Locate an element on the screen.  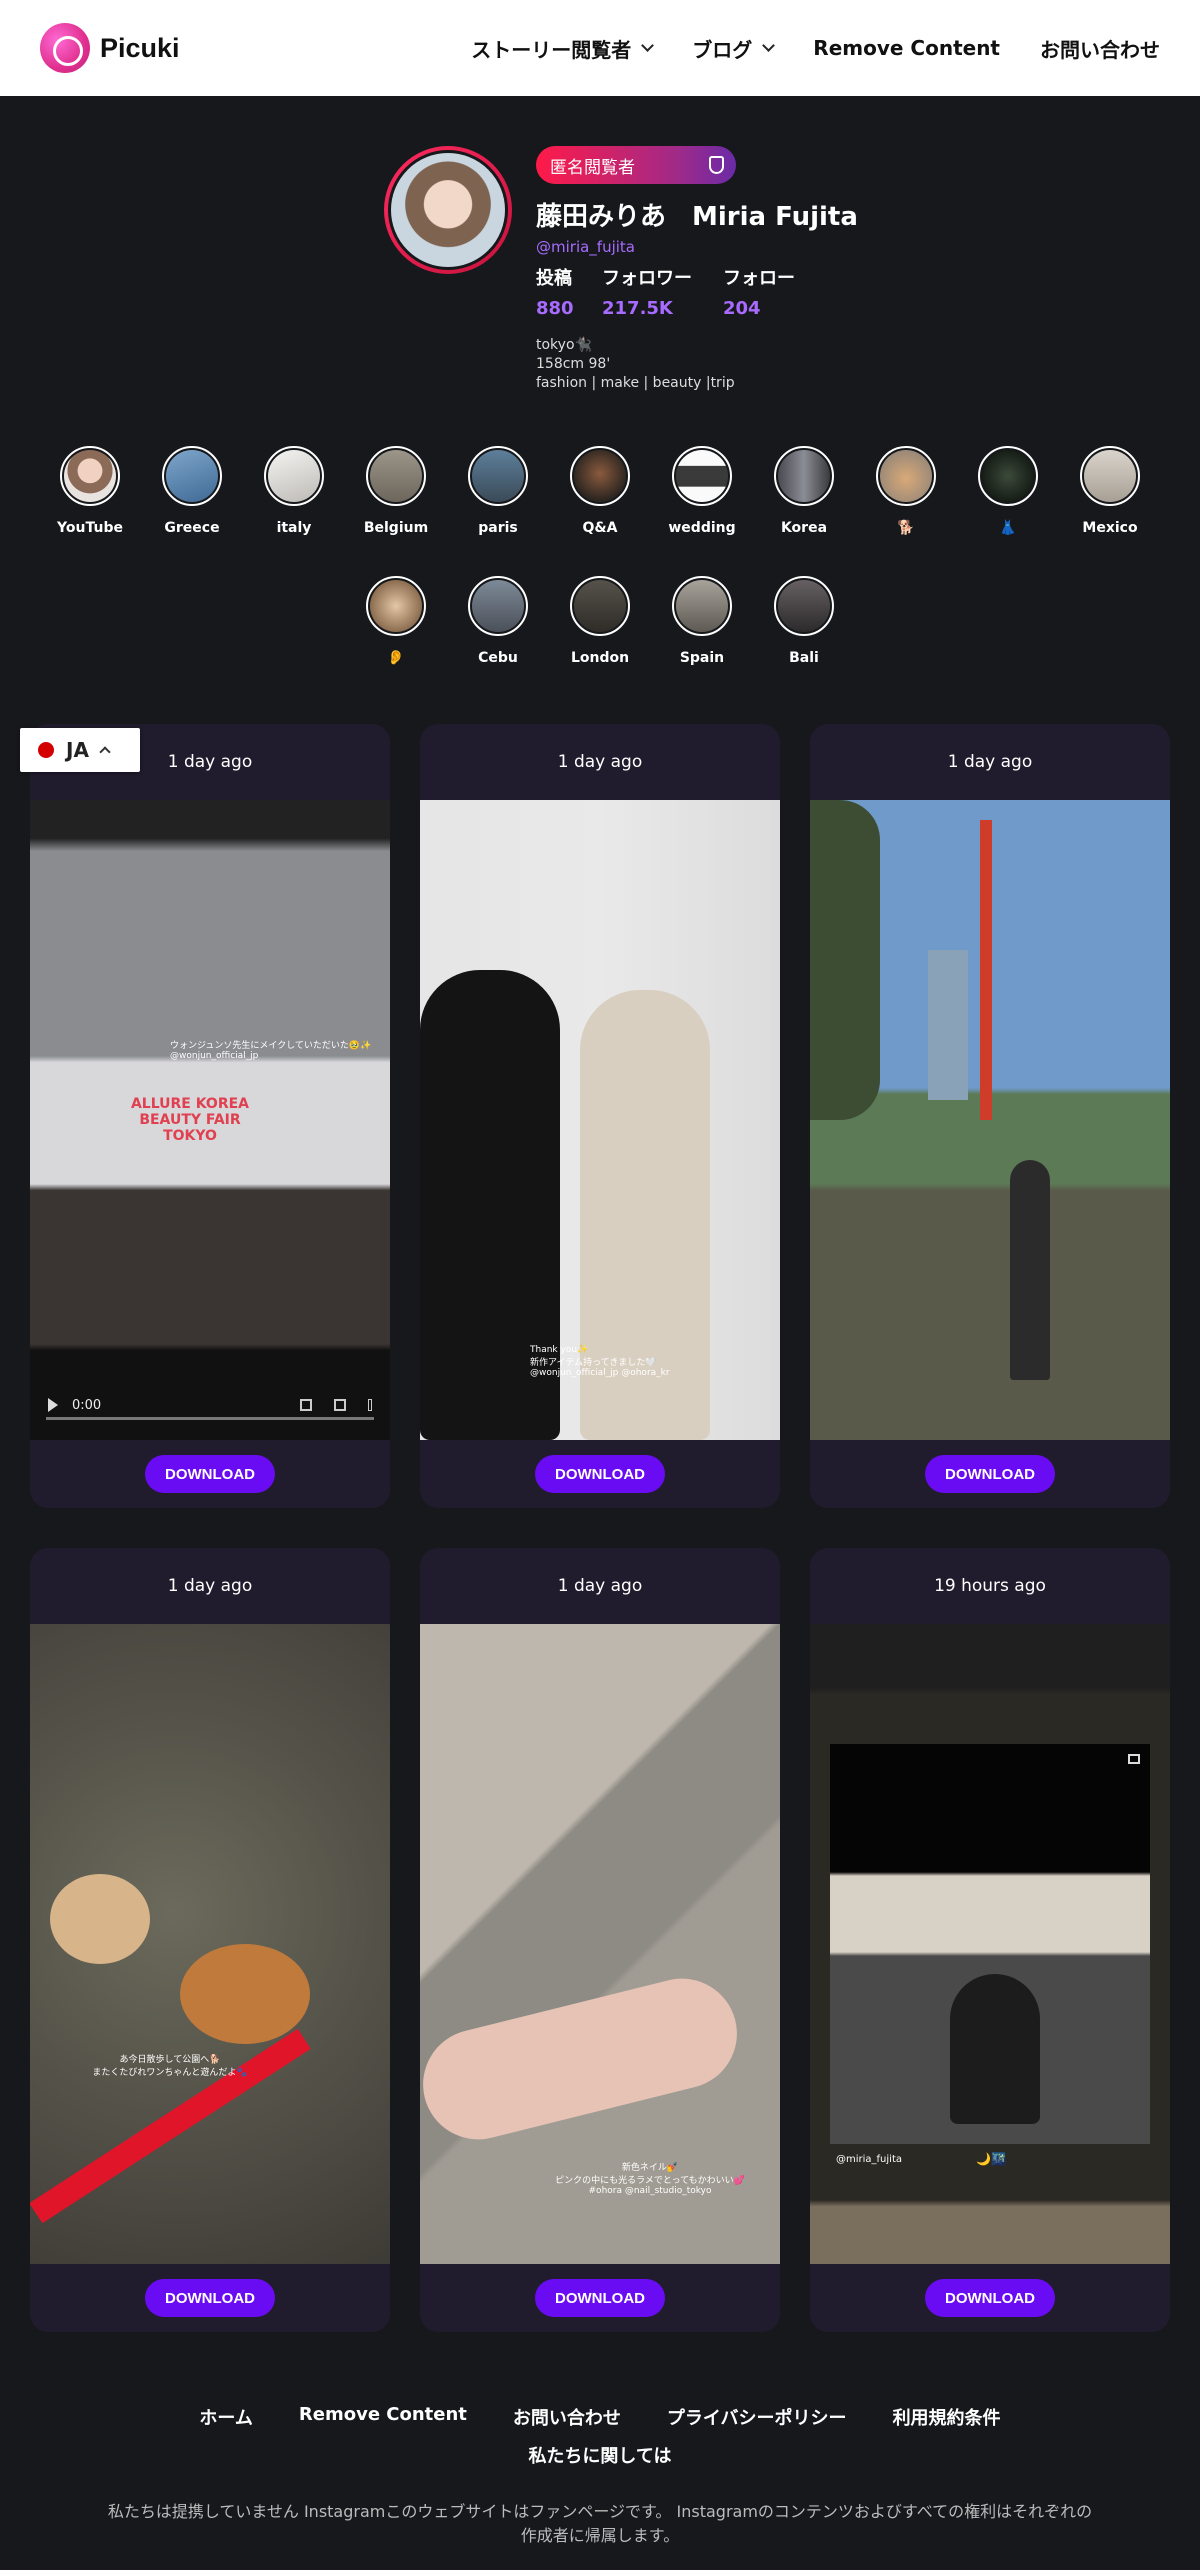
highlight-item: Korea is located at coordinates (804, 491).